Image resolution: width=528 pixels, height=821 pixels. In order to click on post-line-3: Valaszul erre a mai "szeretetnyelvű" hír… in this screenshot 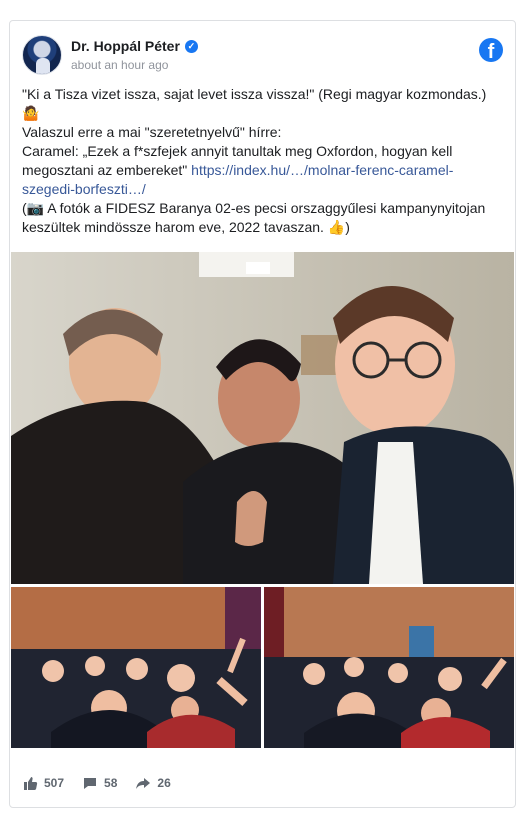, I will do `click(152, 132)`.